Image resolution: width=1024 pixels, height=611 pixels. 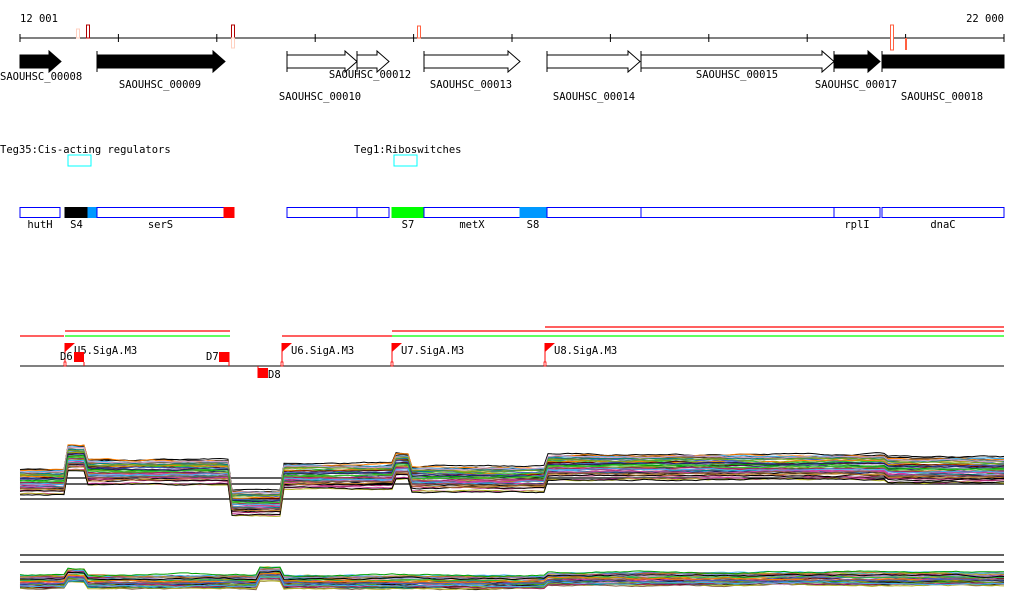 What do you see at coordinates (320, 97) in the screenshot?
I see `gene-label: SAOUHSC_00010` at bounding box center [320, 97].